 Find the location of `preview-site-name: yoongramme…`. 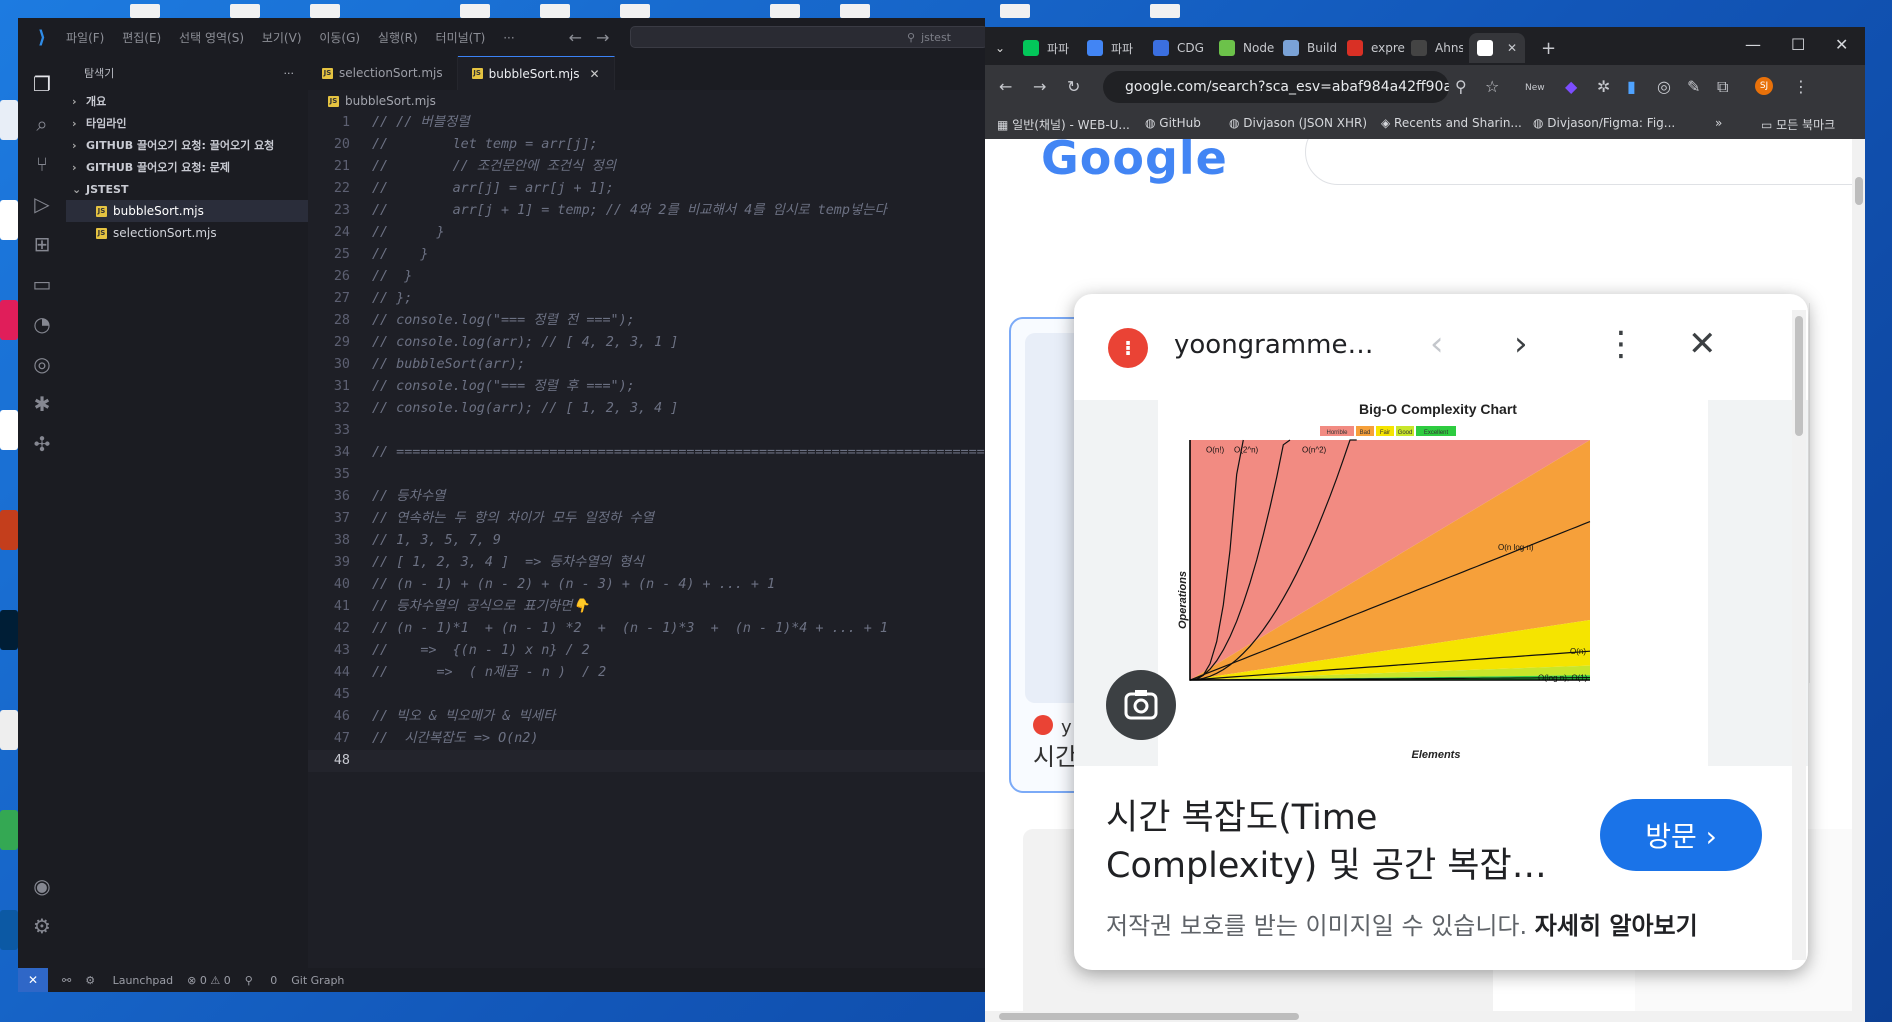

preview-site-name: yoongramme… is located at coordinates (1273, 345).